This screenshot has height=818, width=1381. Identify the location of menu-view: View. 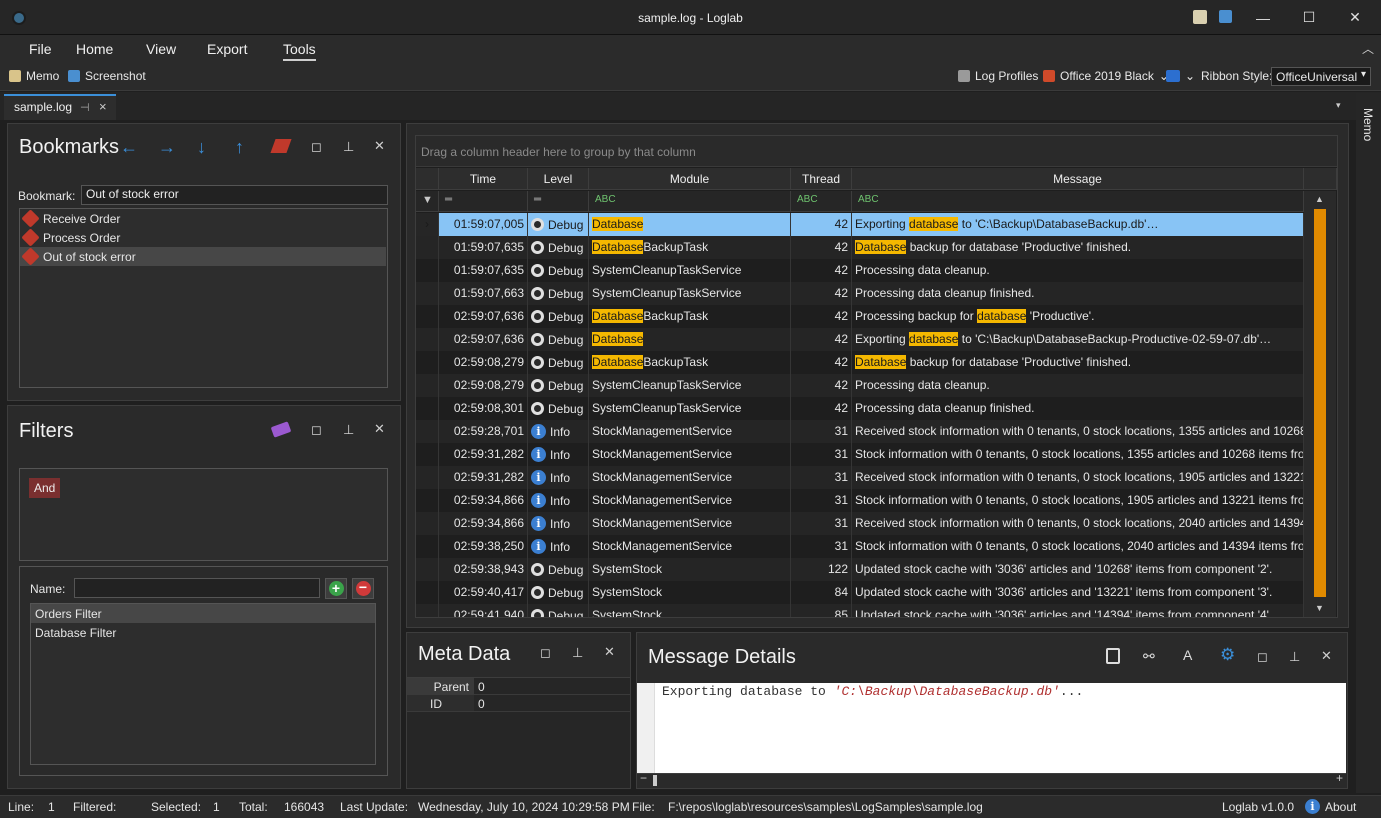
(161, 49).